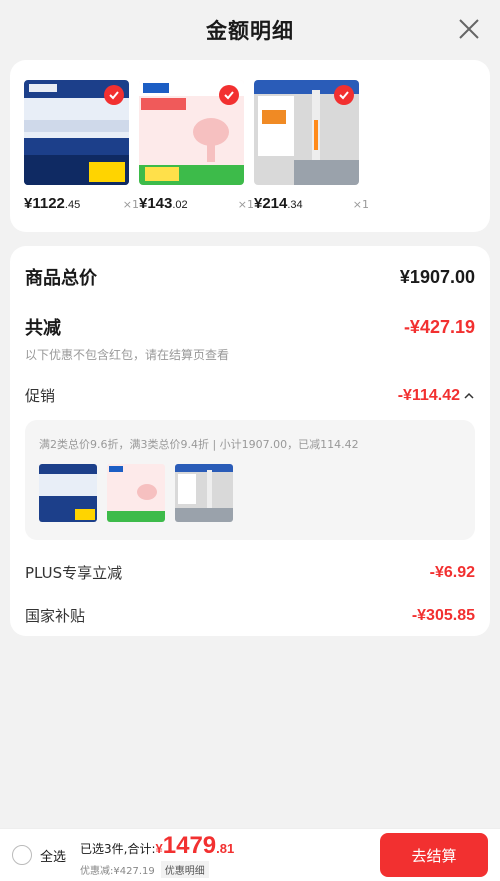 The image size is (500, 881). I want to click on plus-label: PLUS专享立减, so click(74, 573).